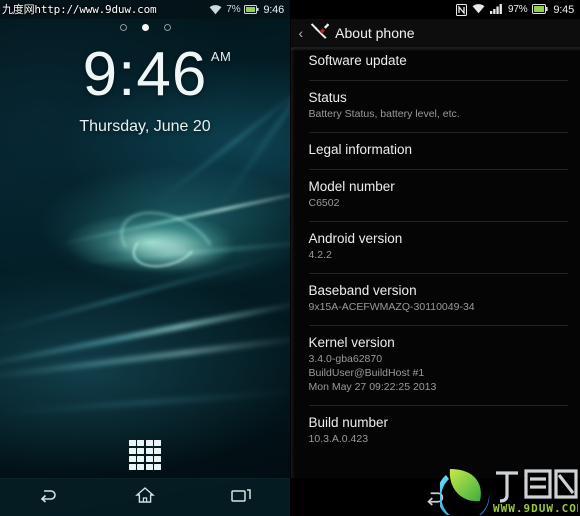 This screenshot has height=516, width=580. I want to click on list-item: Model number C6502, so click(435, 195).